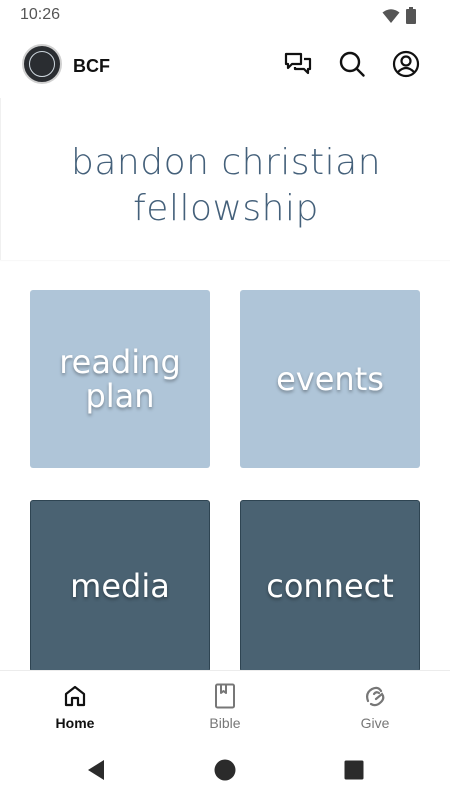  I want to click on tile-connect: connect, so click(330, 586).